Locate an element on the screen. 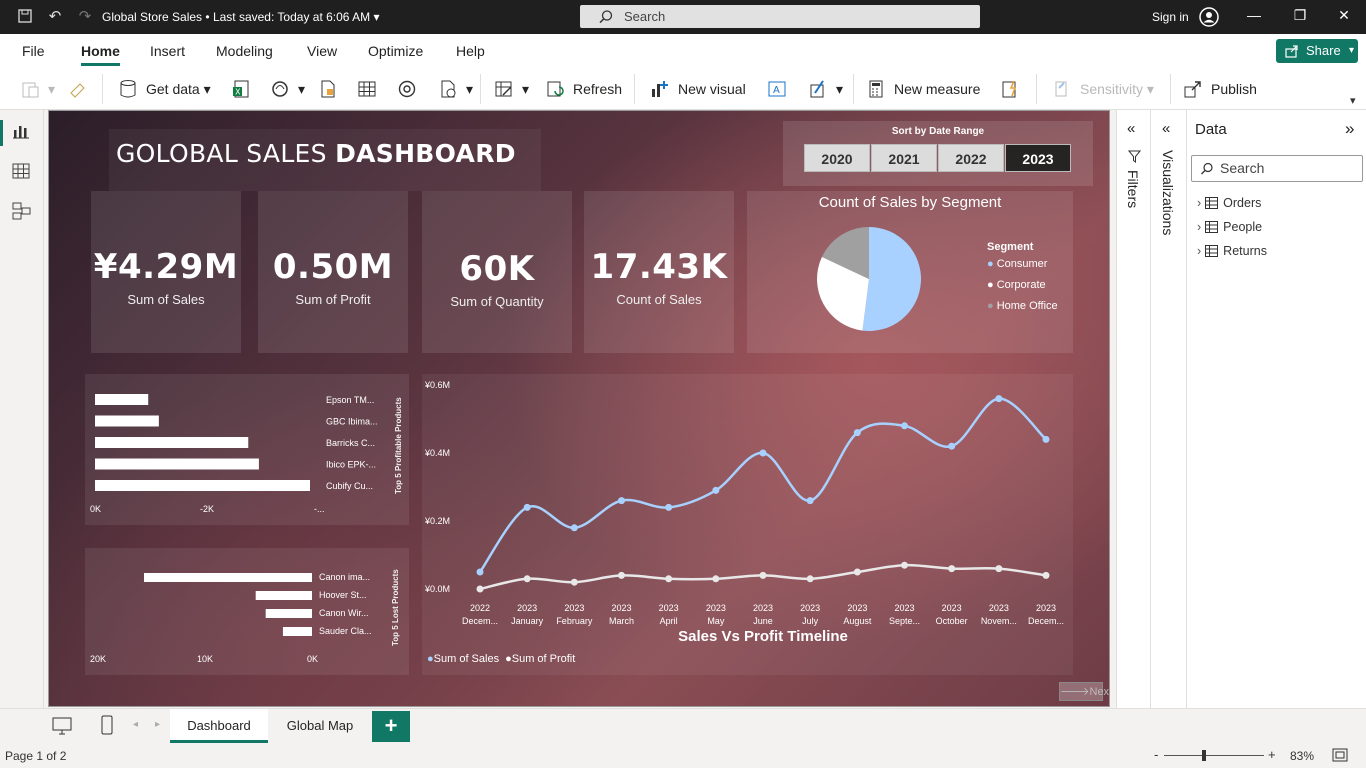 Image resolution: width=1366 pixels, height=768 pixels. slicer-year-2022: 2022 is located at coordinates (971, 158).